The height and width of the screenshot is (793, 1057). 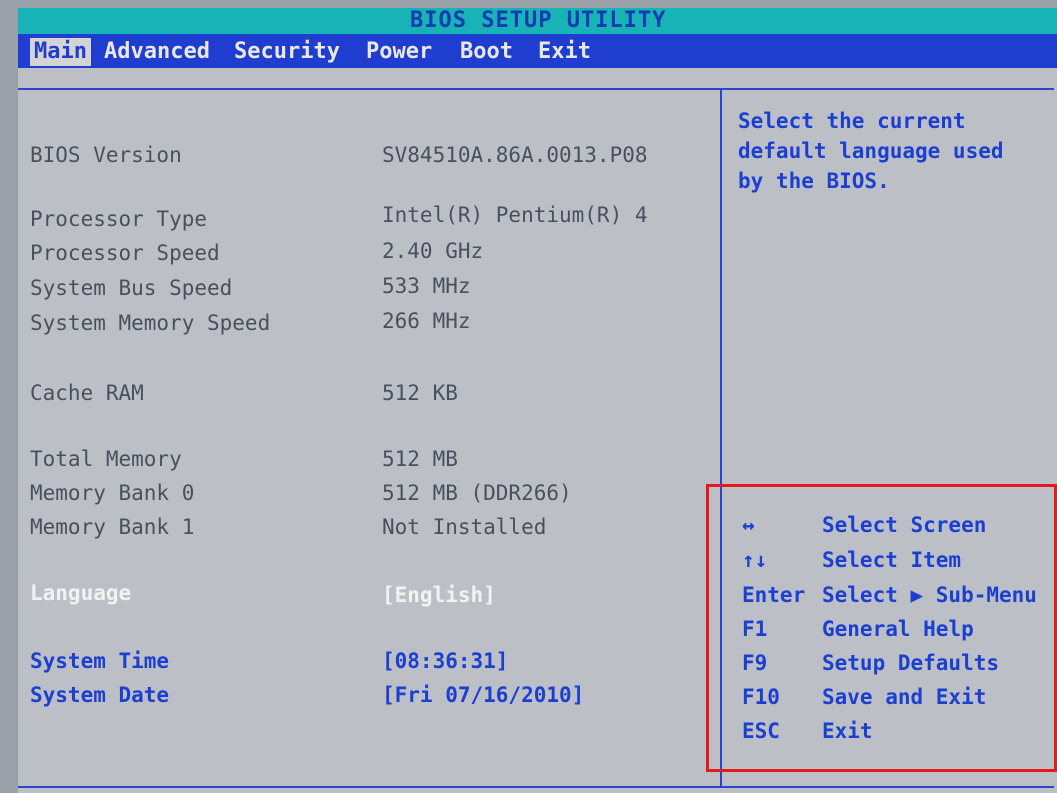 I want to click on app-title: BIOS SETUP UTILITY, so click(x=538, y=20).